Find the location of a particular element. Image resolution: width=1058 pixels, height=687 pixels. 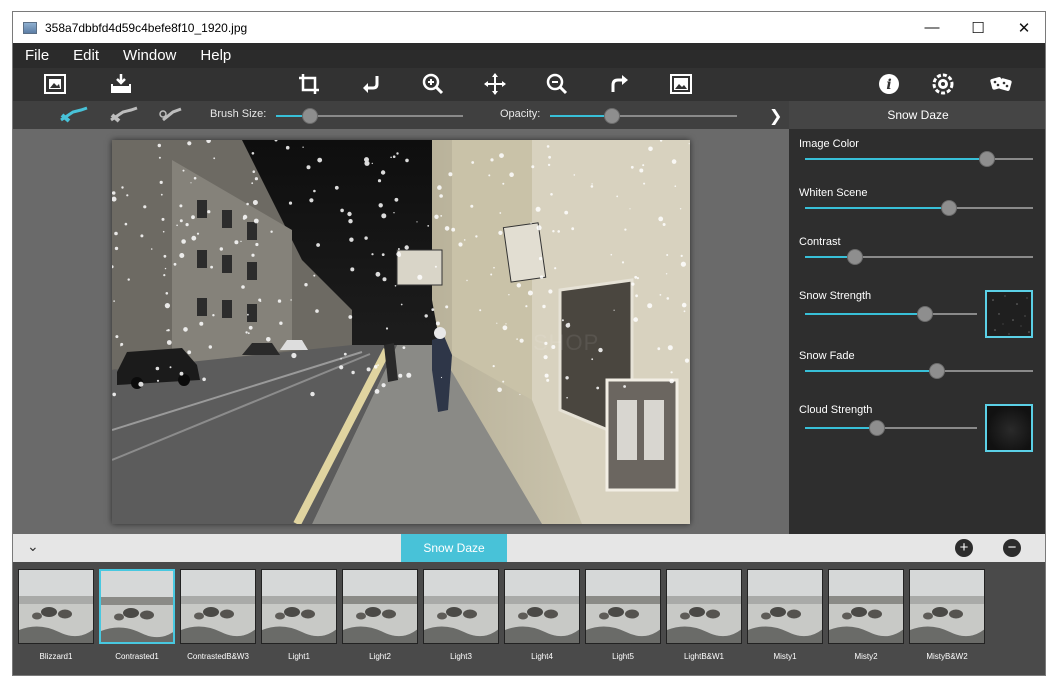

contrast-slider is located at coordinates (919, 257).